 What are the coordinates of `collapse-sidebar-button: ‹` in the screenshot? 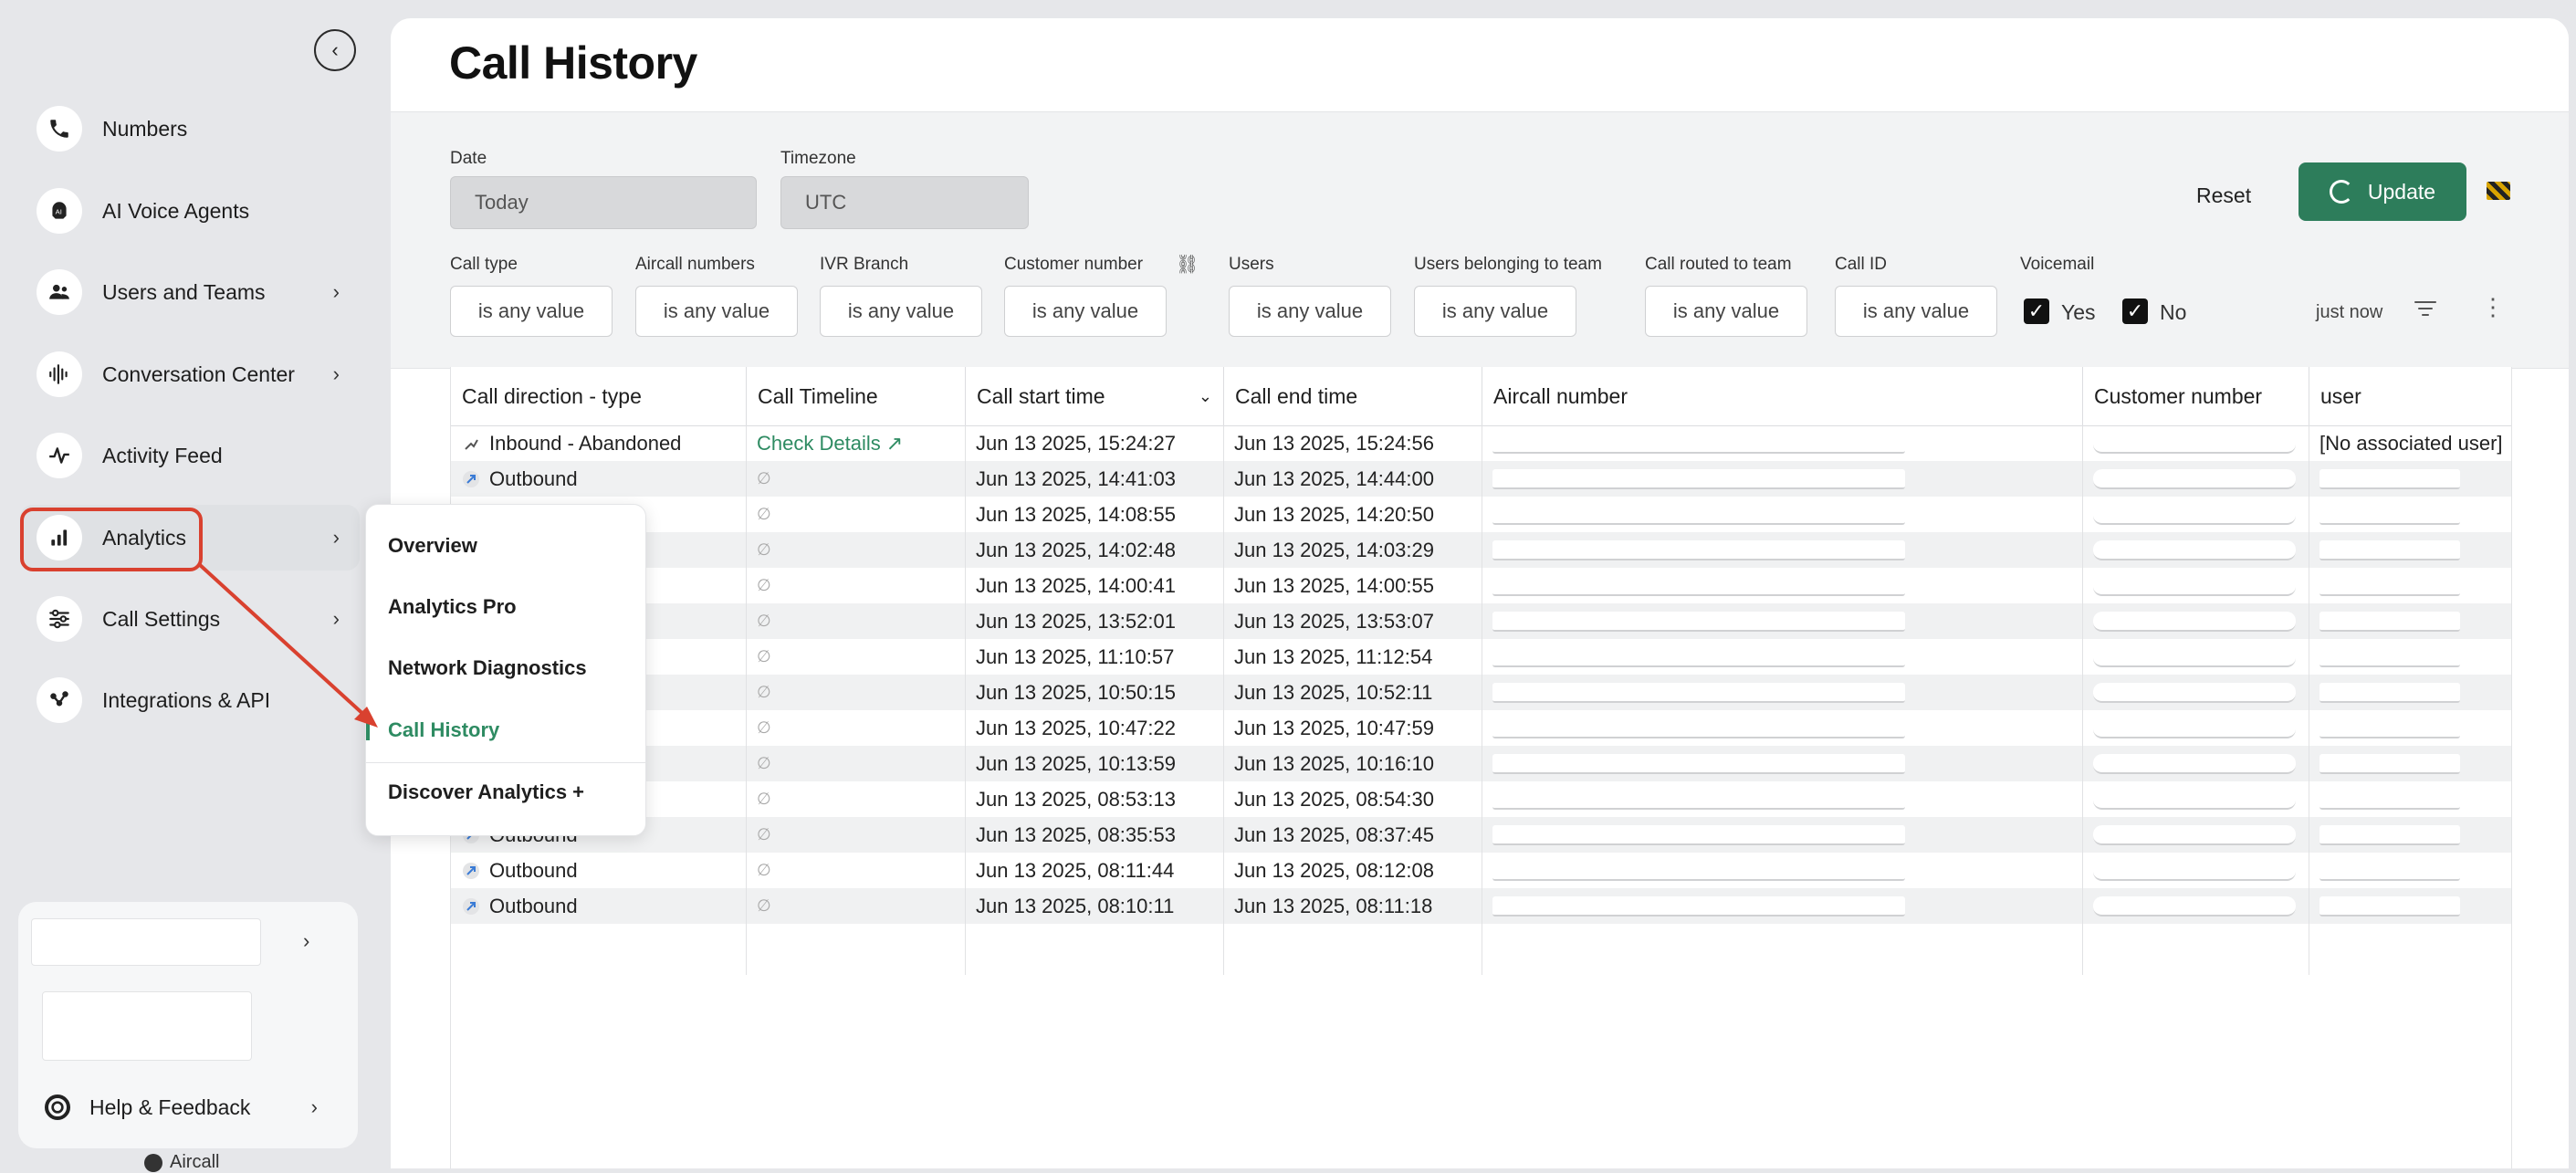 It's located at (335, 50).